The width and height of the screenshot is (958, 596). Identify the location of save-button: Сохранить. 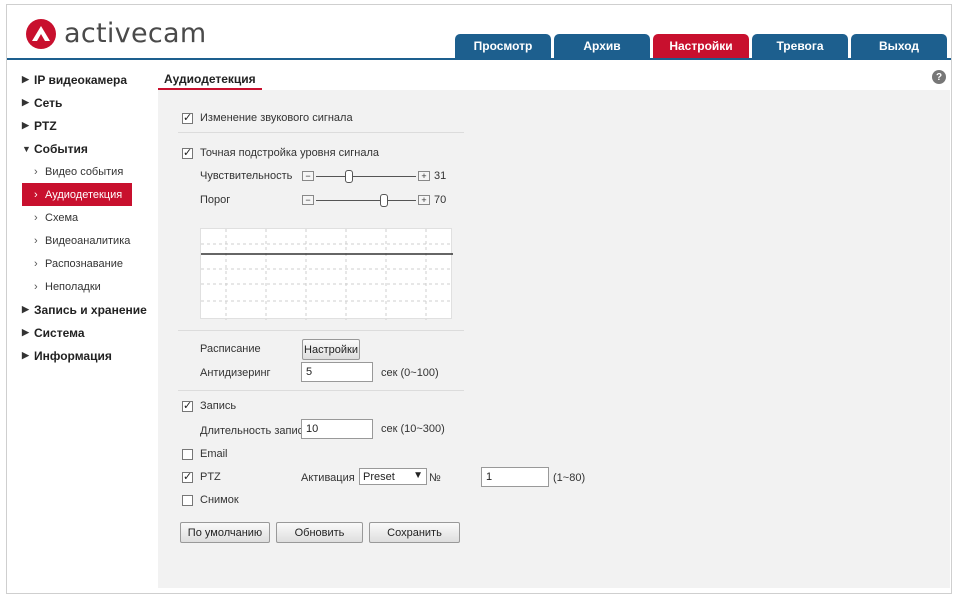
(414, 532).